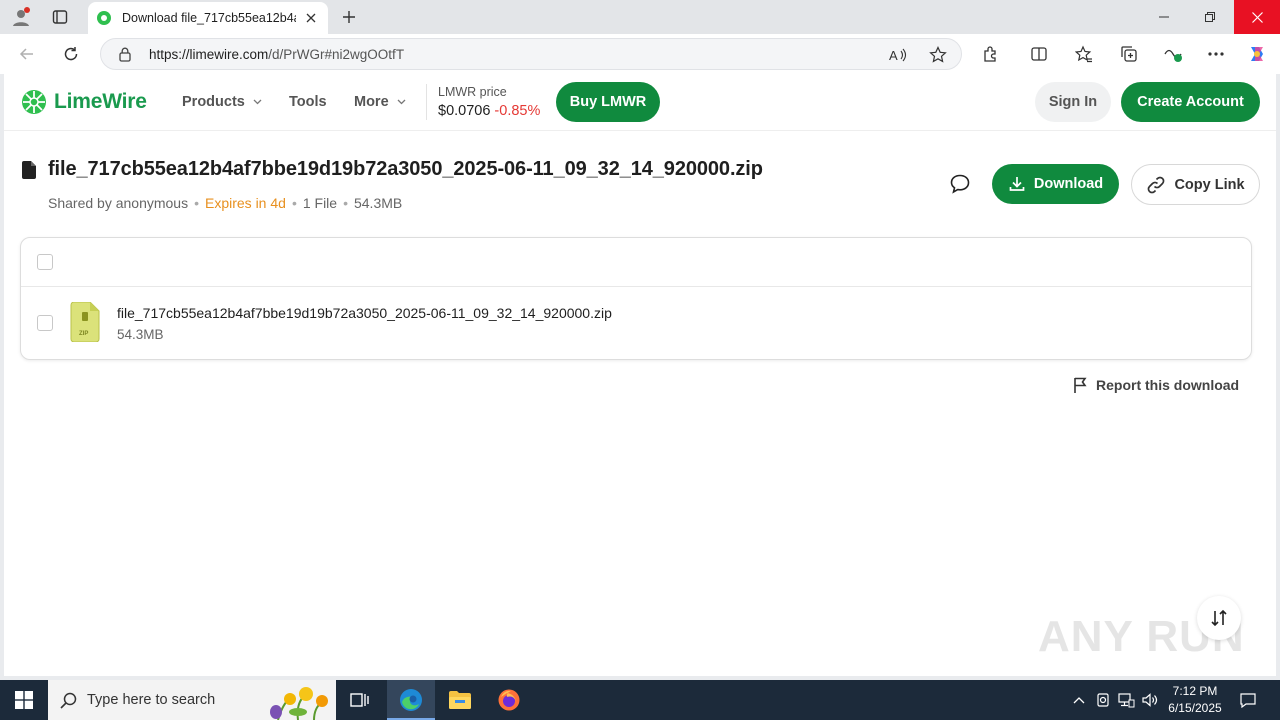 The width and height of the screenshot is (1280, 720). Describe the element at coordinates (371, 102) in the screenshot. I see `menu-more-label: More` at that location.